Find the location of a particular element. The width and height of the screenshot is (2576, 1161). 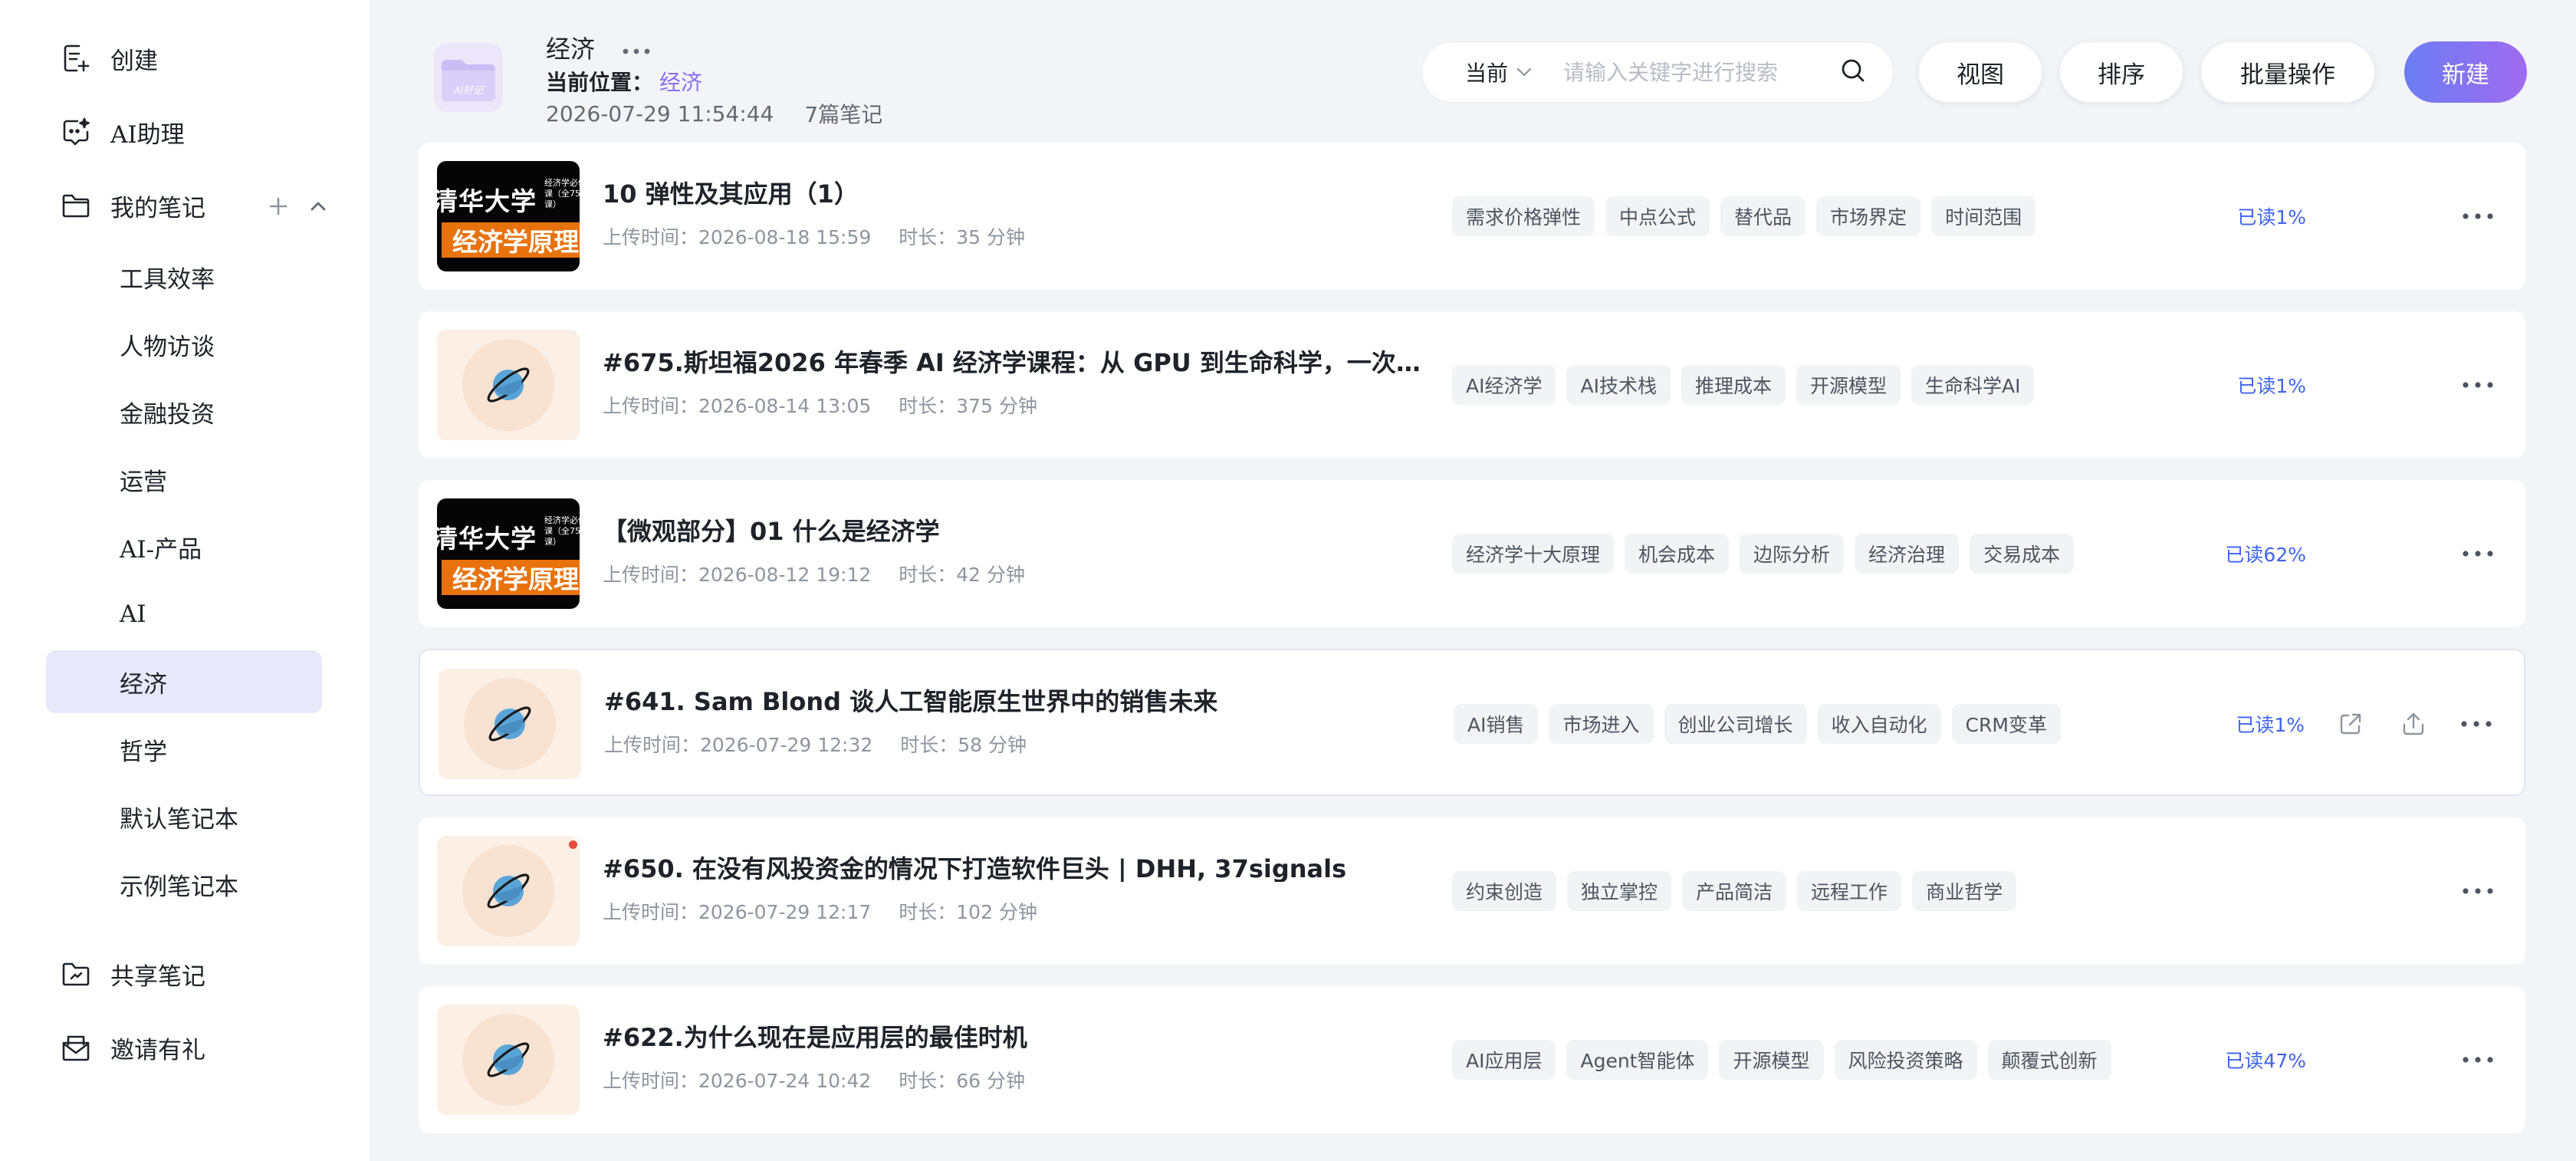

note-meta: 上传时间：2026-07-29 12:32 时长：58 分钟 is located at coordinates (815, 744).